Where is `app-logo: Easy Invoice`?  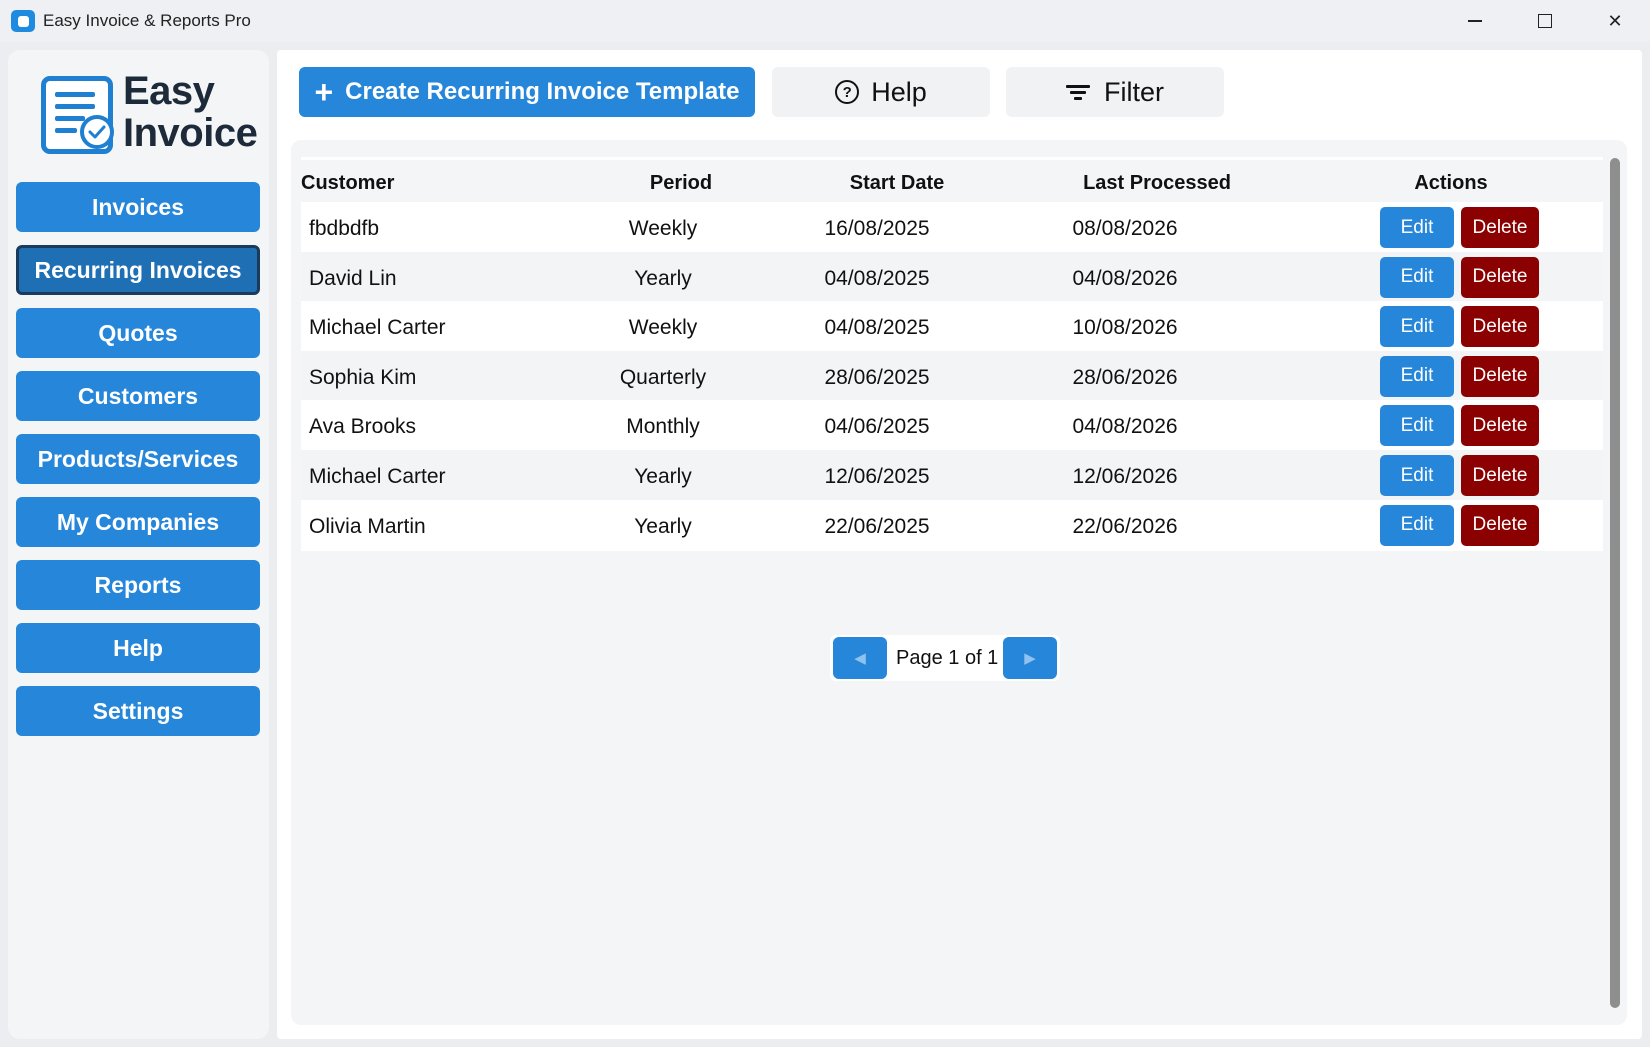 app-logo: Easy Invoice is located at coordinates (147, 115).